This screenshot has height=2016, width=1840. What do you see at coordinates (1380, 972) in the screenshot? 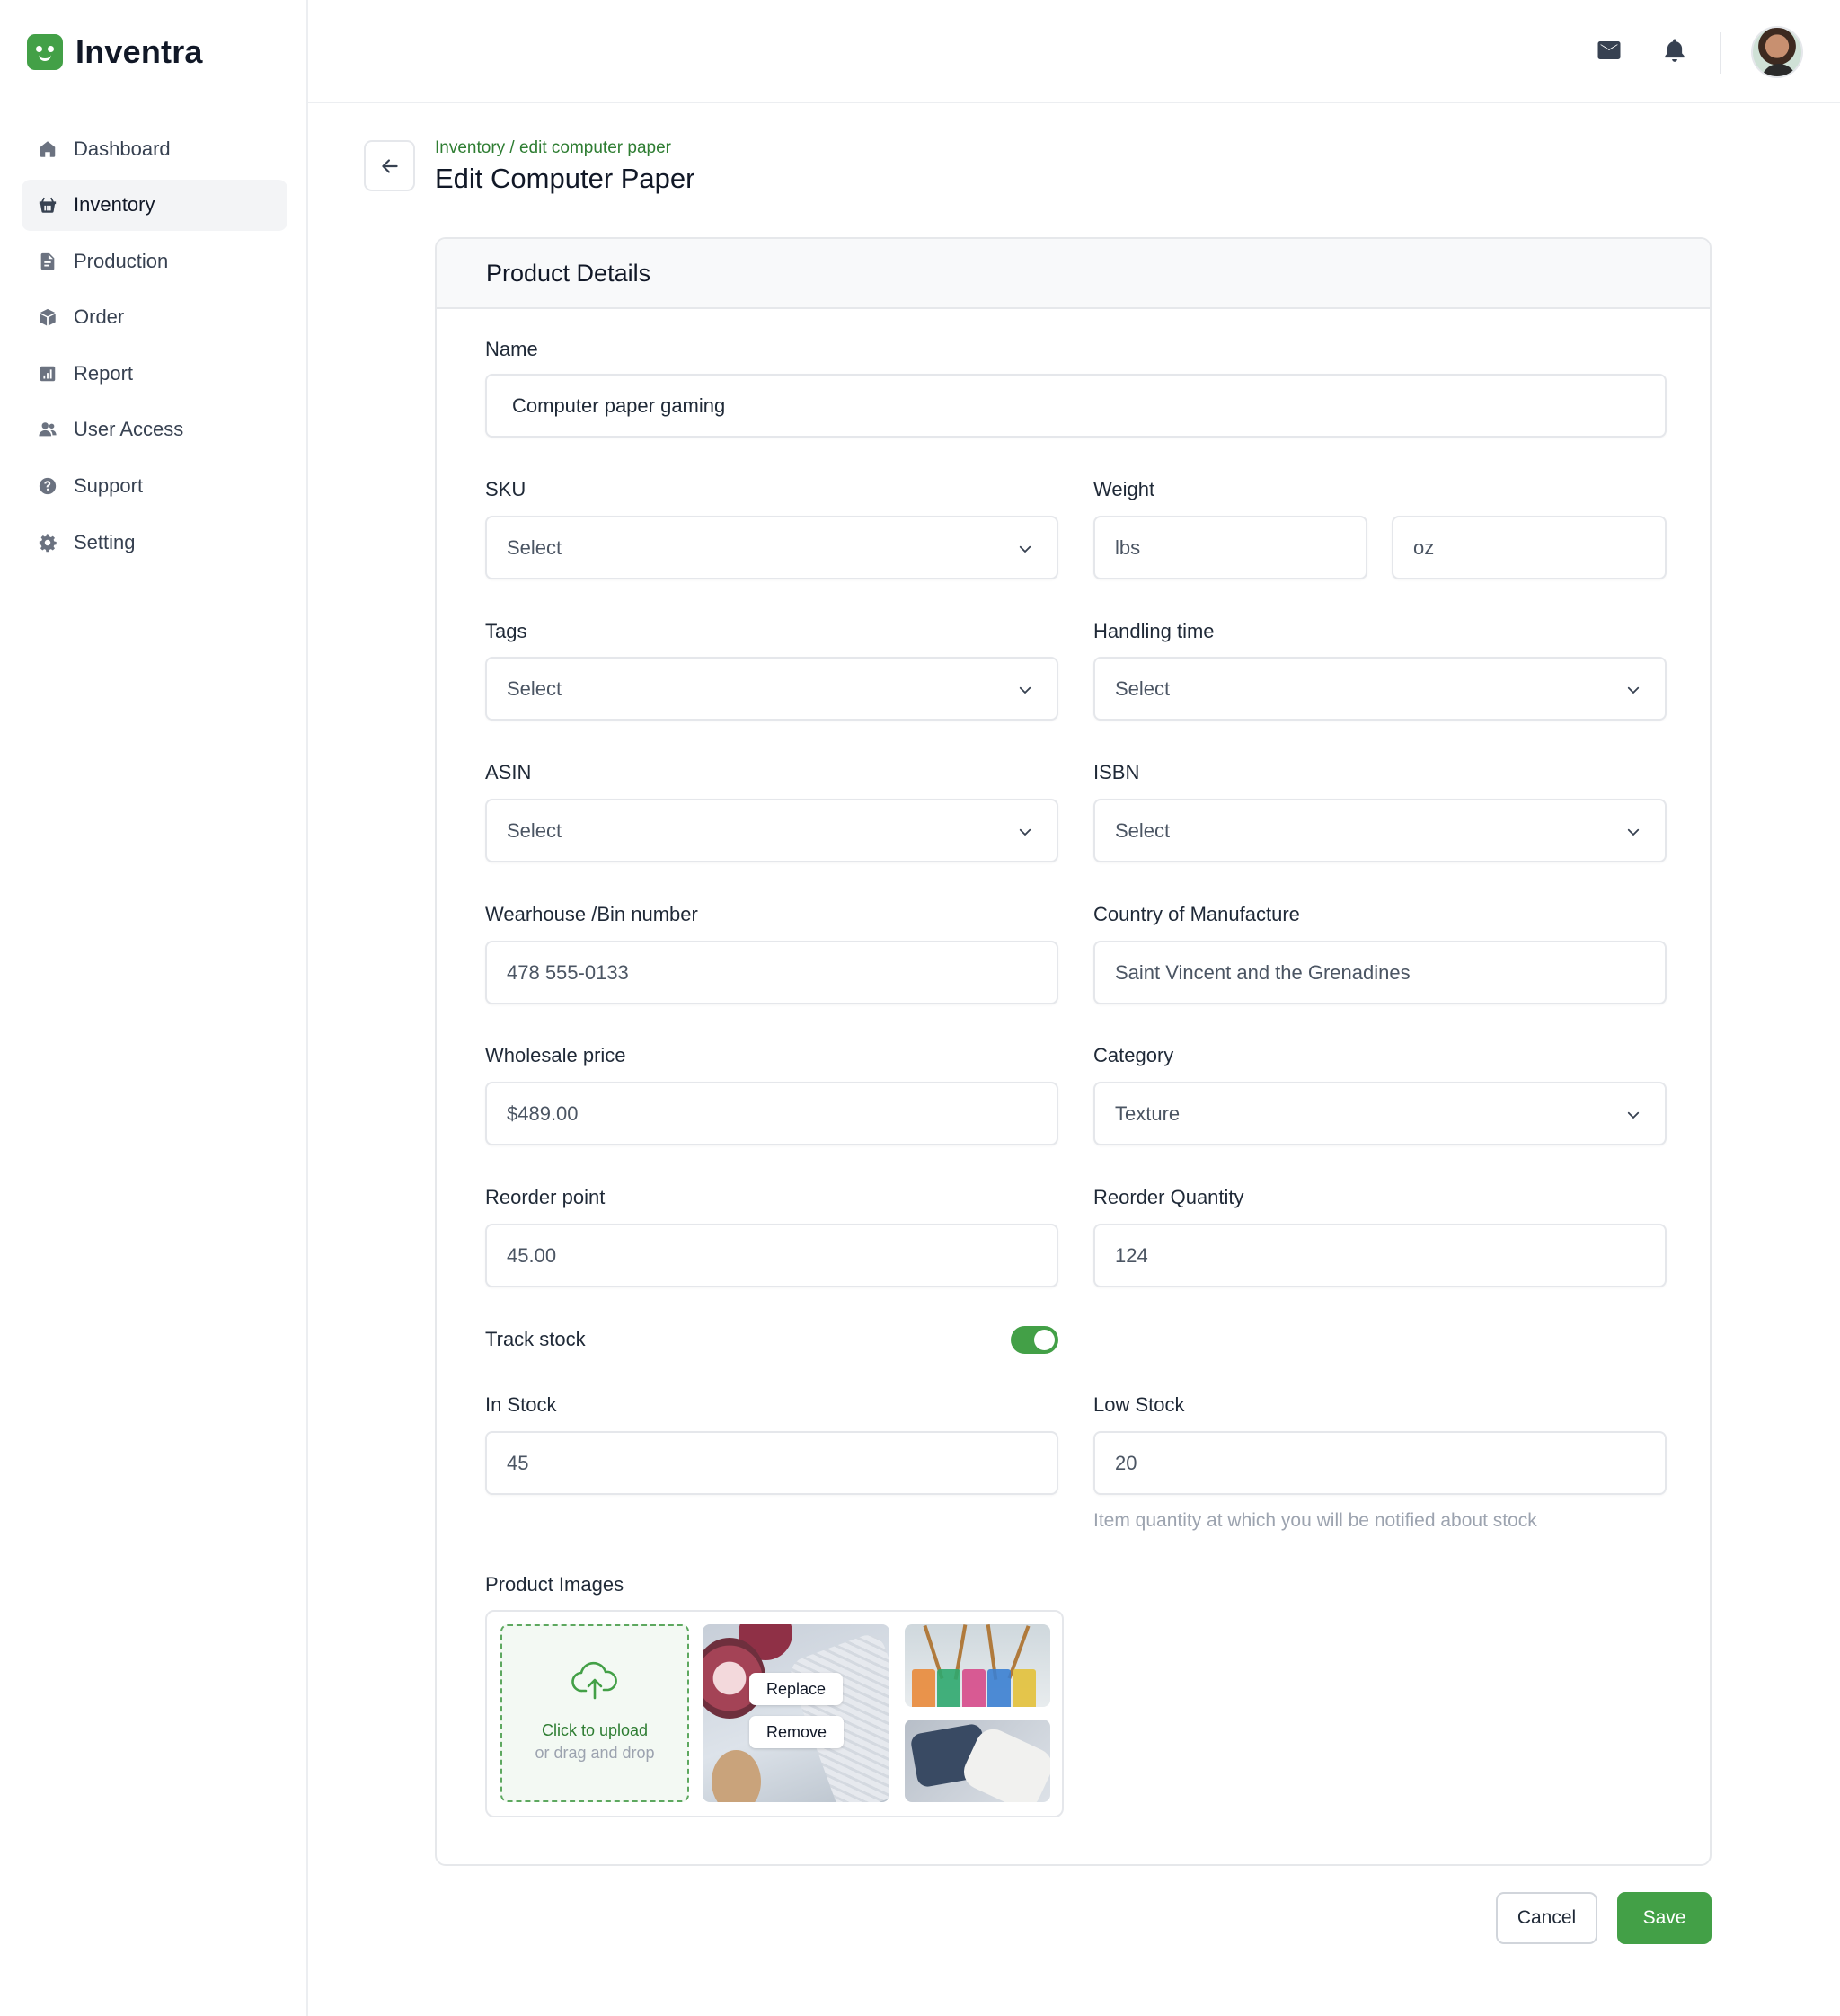
I see `country-input: Saint Vincent and the Grenadines` at bounding box center [1380, 972].